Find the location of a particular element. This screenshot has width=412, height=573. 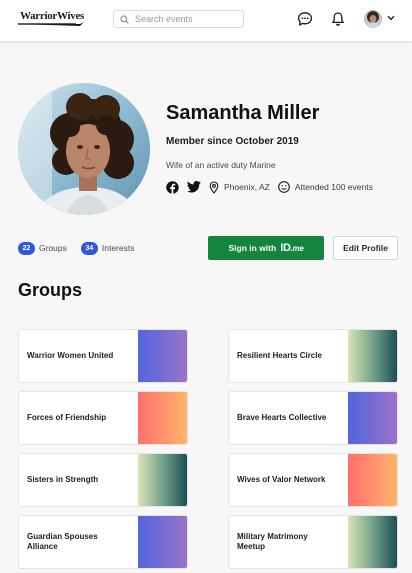

top-nav-bar: WarriorWives is located at coordinates (206, 21).